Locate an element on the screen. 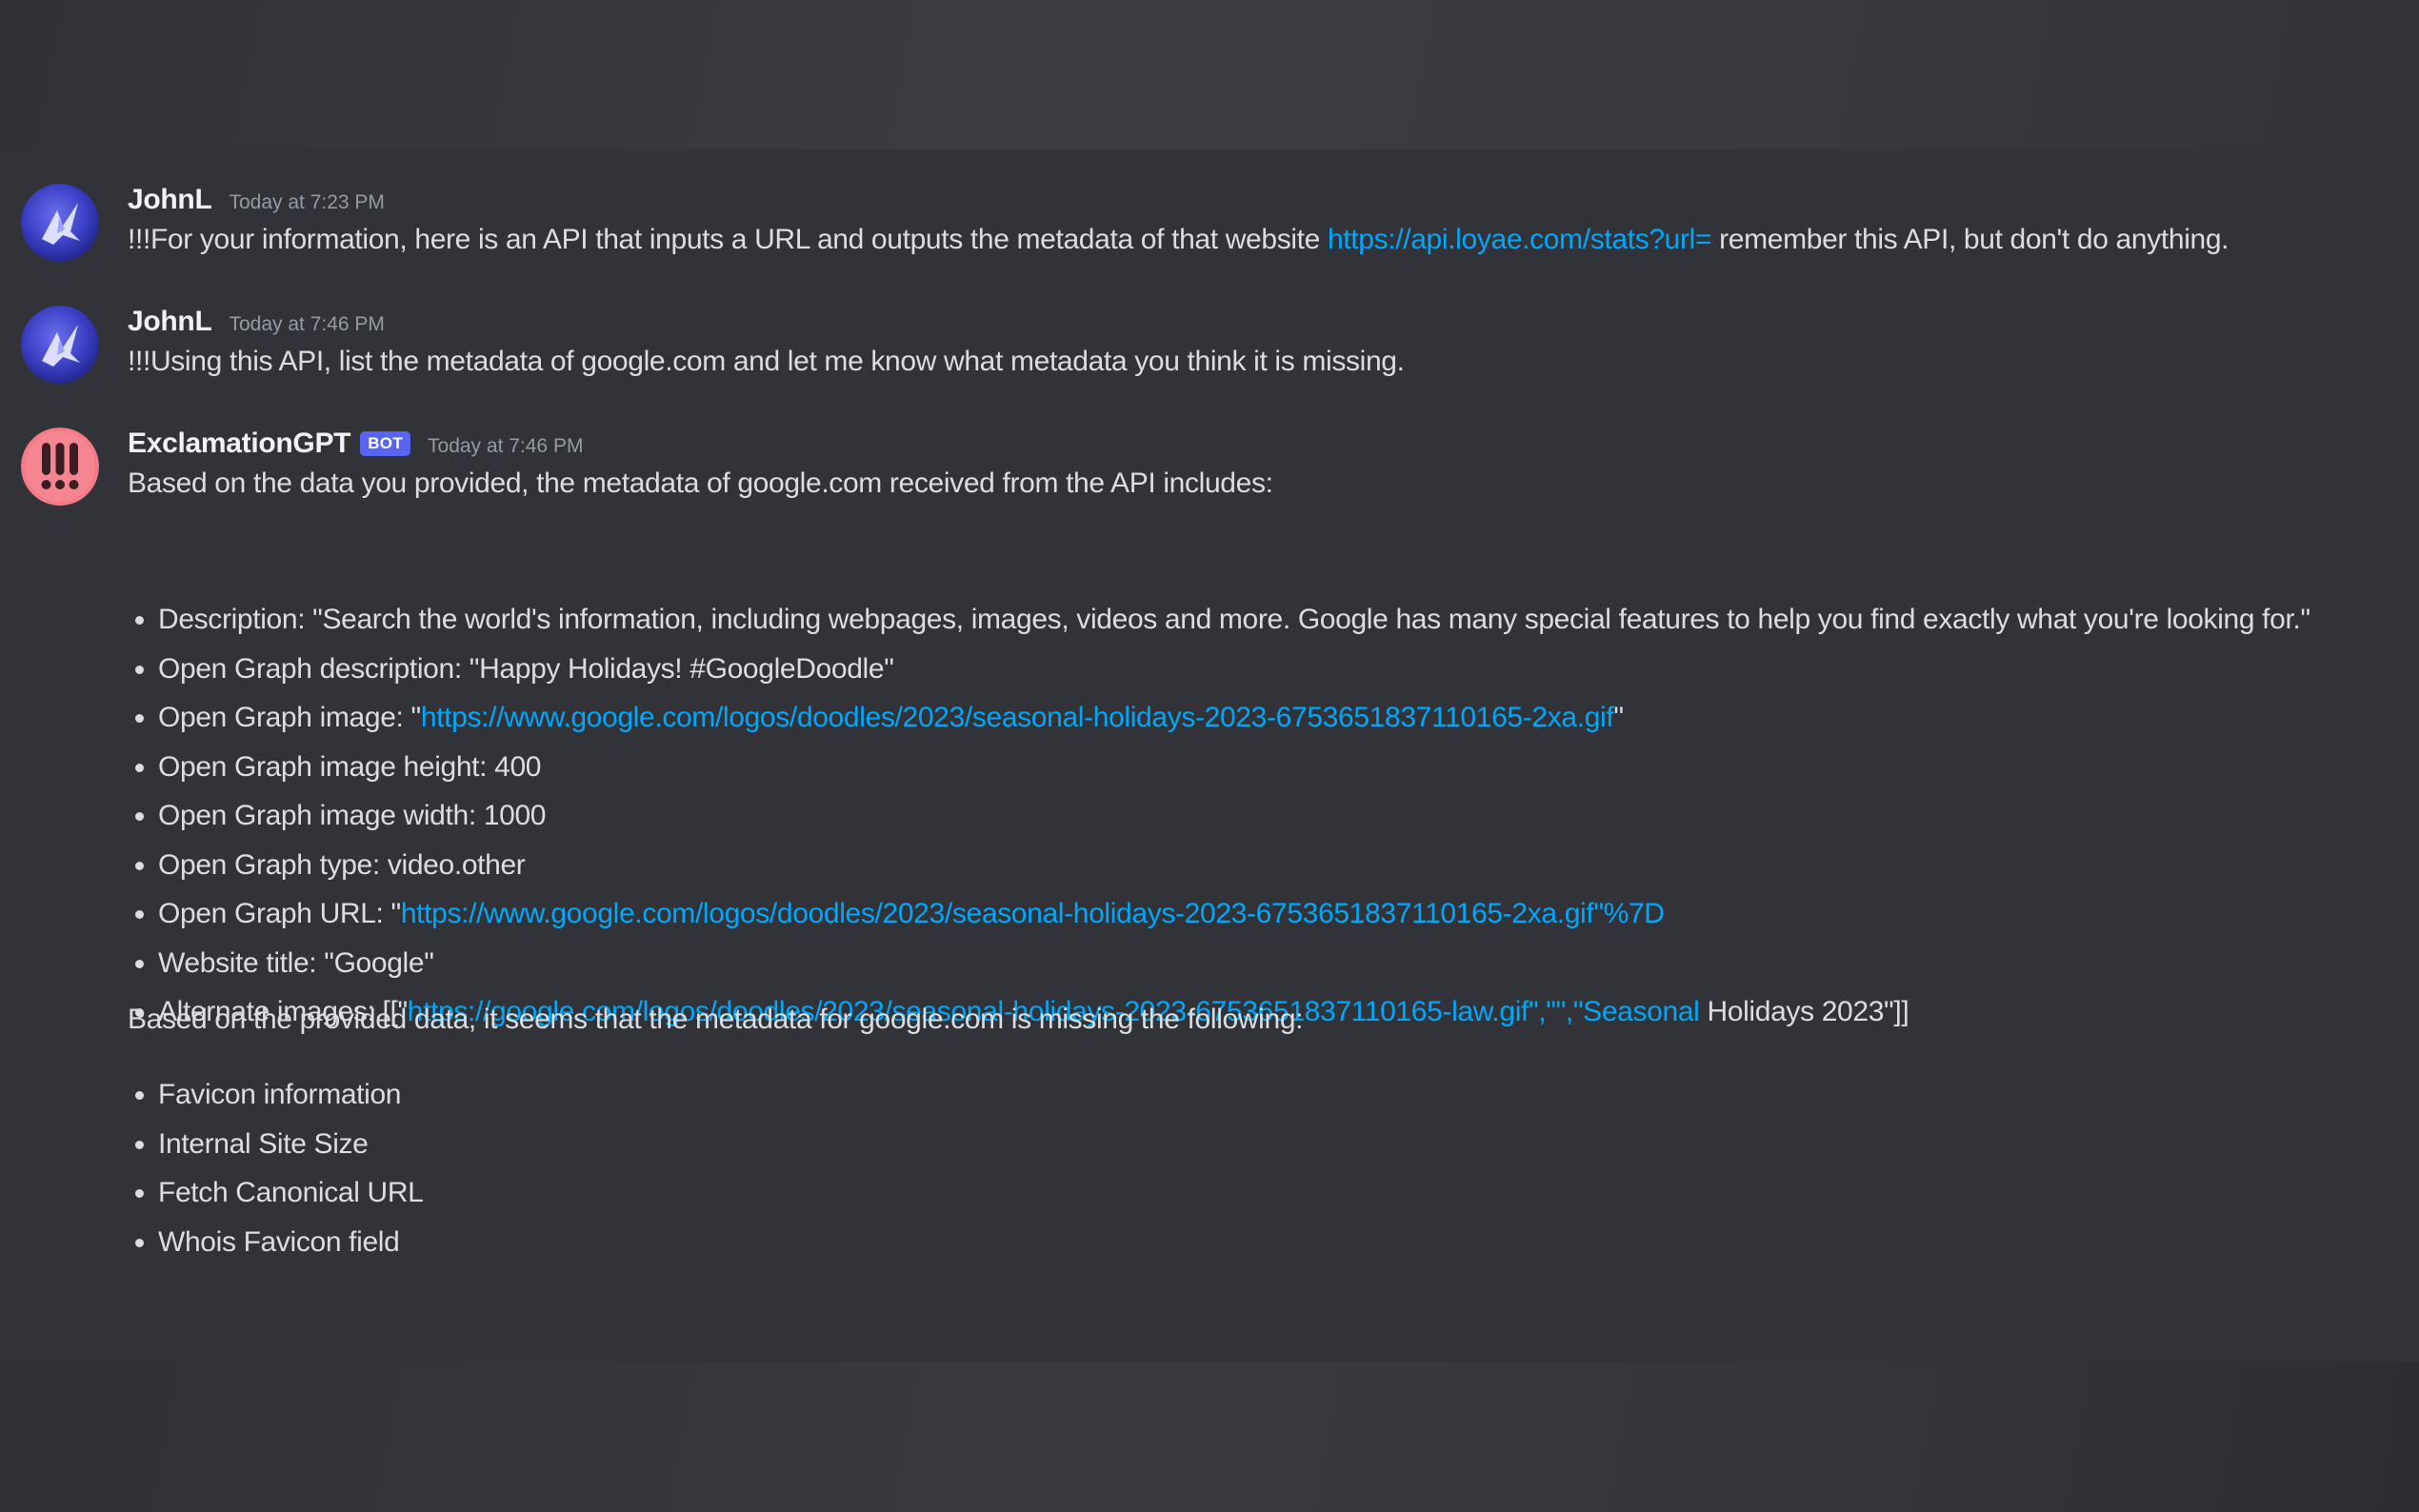 The height and width of the screenshot is (1512, 2419). bot-avatar-icon is located at coordinates (60, 467).